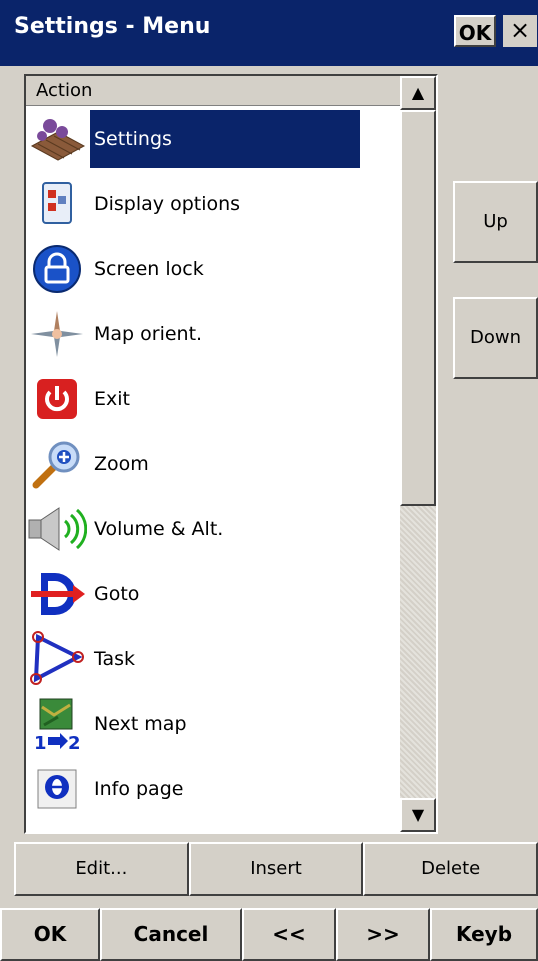 The image size is (538, 961). What do you see at coordinates (213, 333) in the screenshot?
I see `list-item-map-orient: Map orient.` at bounding box center [213, 333].